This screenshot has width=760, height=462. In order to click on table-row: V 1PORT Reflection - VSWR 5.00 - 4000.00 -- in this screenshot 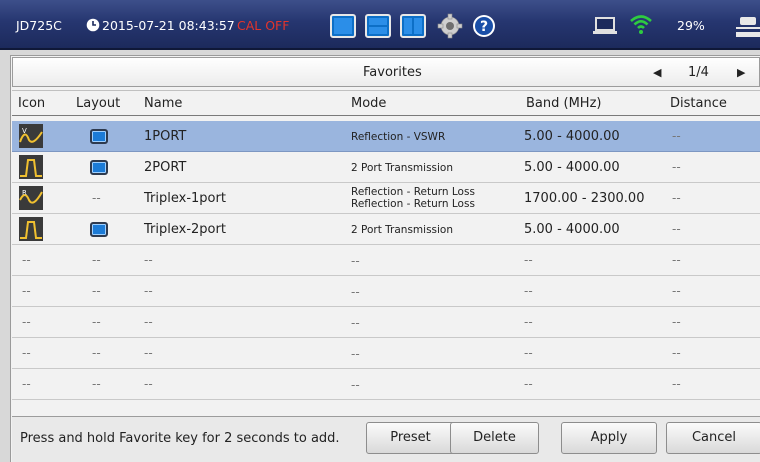, I will do `click(386, 136)`.